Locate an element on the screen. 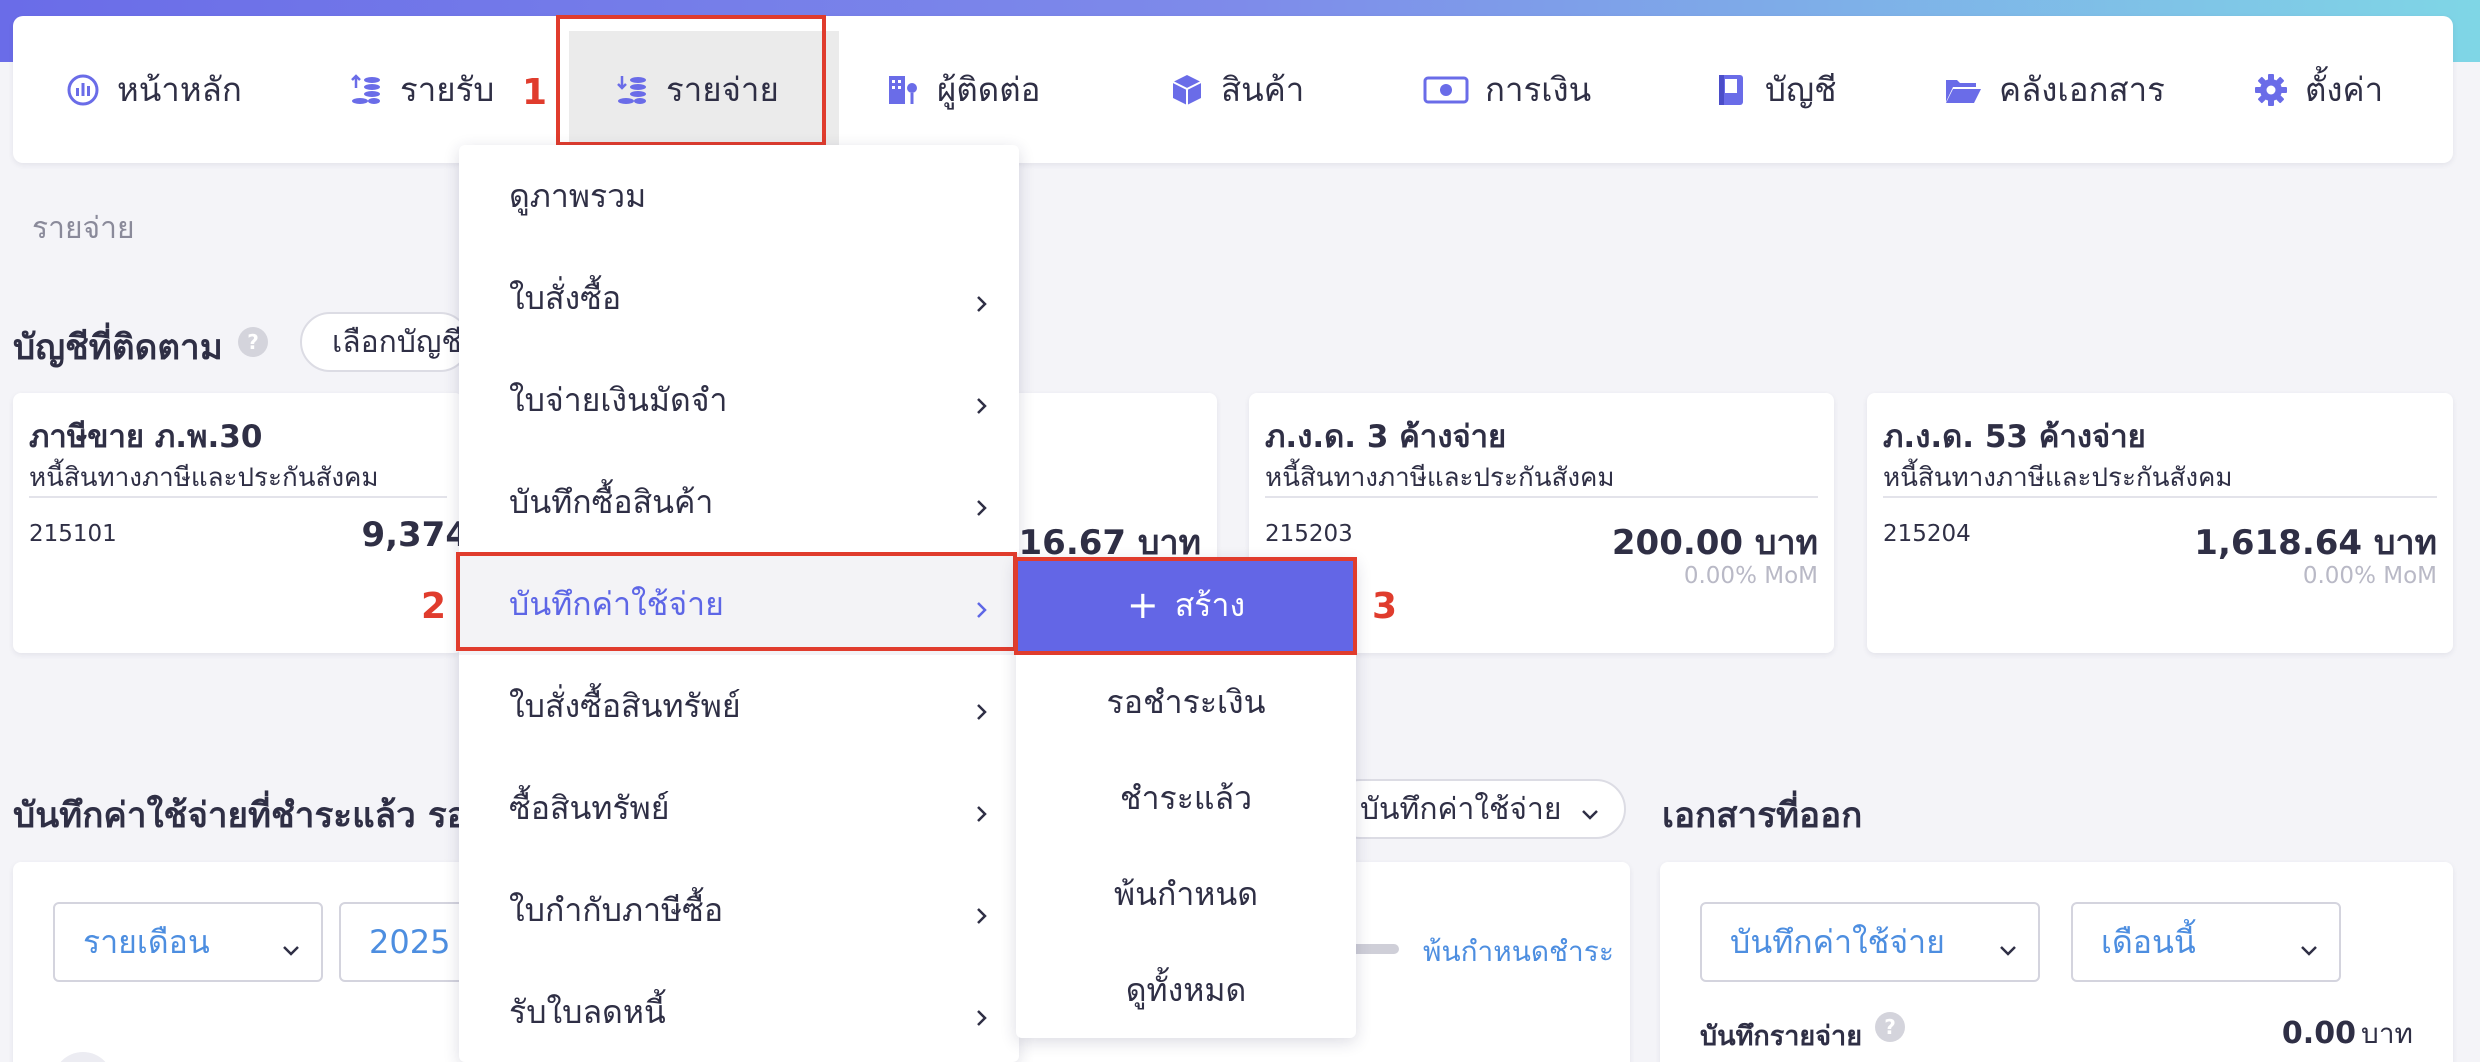 The image size is (2480, 1062). doc-type-select: บันทึกค่าใช้จ่าย is located at coordinates (1478, 809).